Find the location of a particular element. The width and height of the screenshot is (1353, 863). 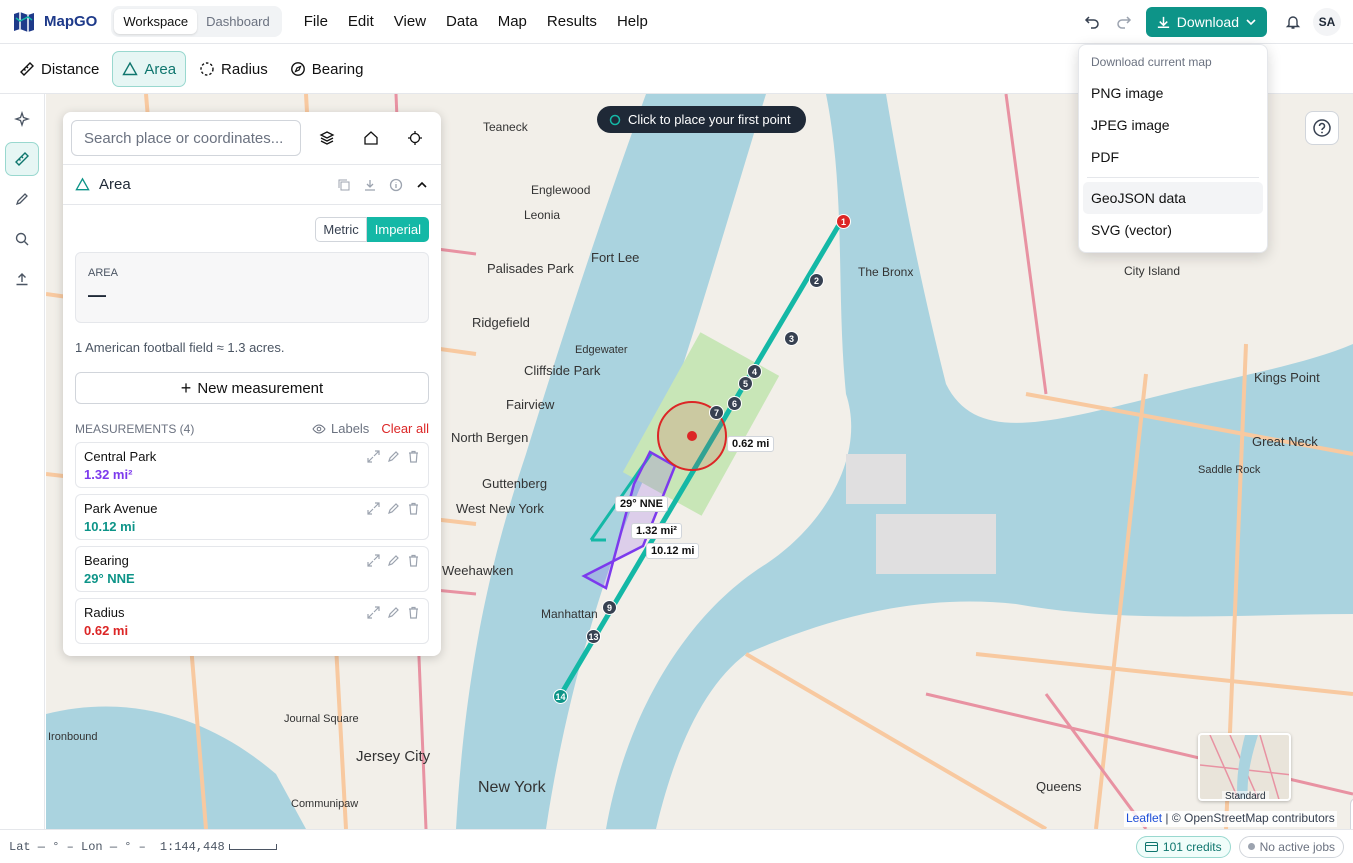

help-button is located at coordinates (1322, 128).